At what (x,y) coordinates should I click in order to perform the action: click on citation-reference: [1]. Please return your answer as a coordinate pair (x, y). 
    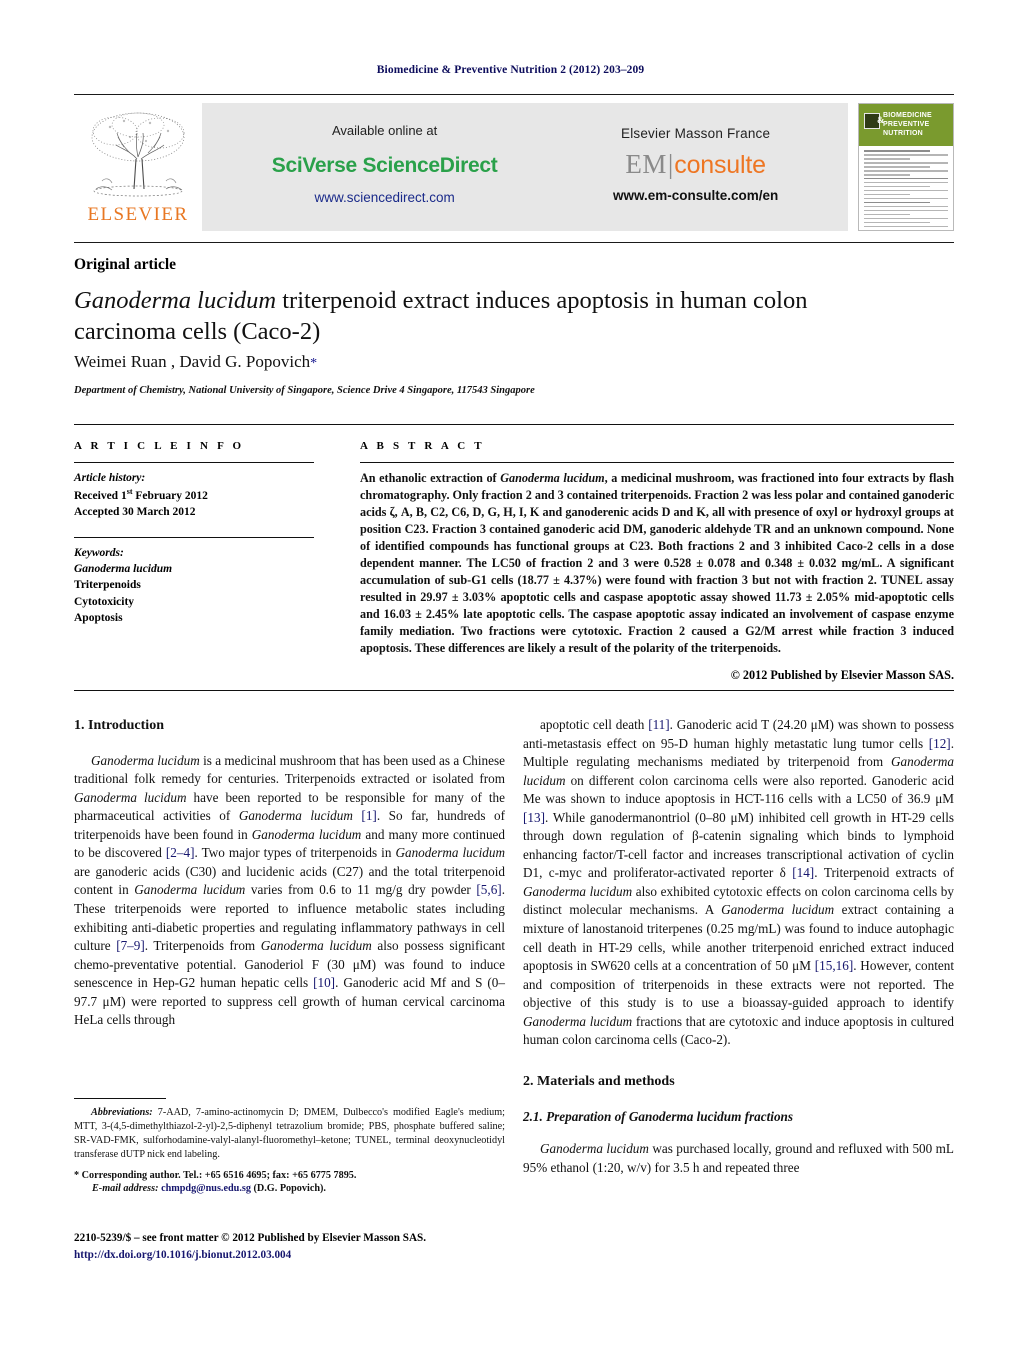
    Looking at the image, I should click on (368, 815).